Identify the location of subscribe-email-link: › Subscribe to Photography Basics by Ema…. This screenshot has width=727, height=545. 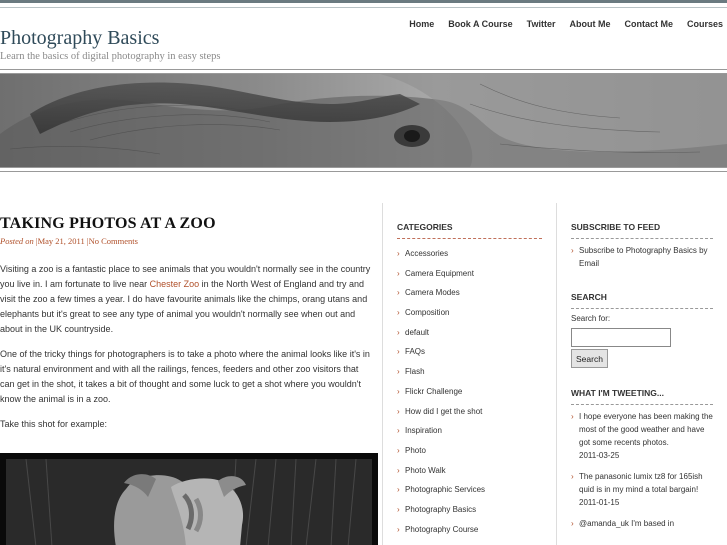
(642, 257).